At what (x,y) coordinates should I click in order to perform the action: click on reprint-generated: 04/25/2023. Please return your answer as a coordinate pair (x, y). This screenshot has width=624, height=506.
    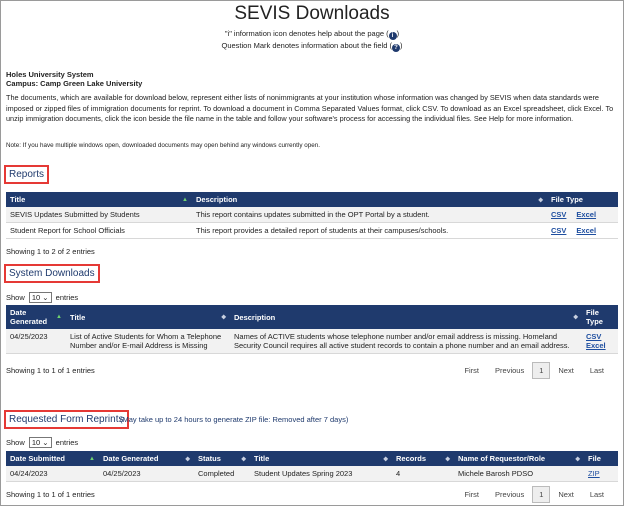
    Looking at the image, I should click on (146, 474).